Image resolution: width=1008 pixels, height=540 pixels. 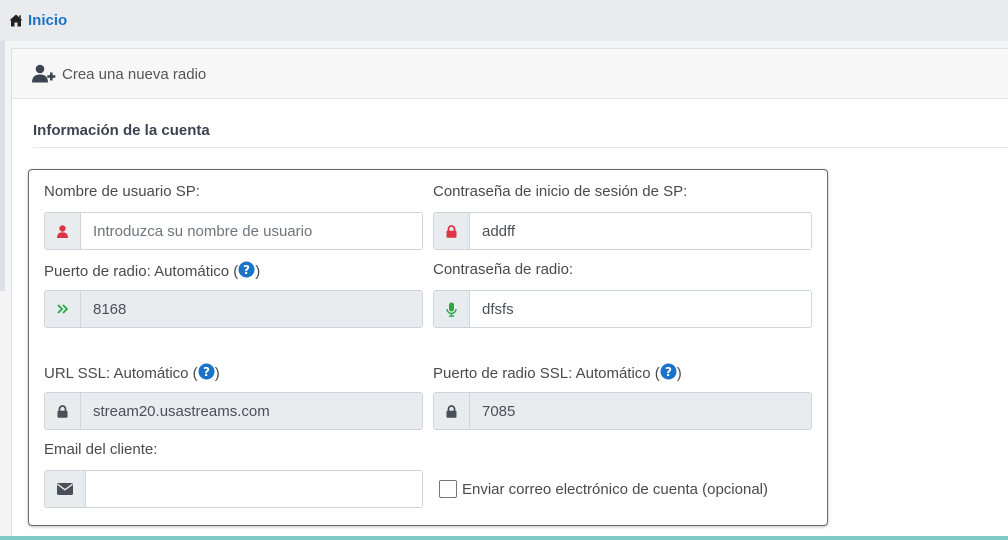 I want to click on client-email-group, so click(x=233, y=489).